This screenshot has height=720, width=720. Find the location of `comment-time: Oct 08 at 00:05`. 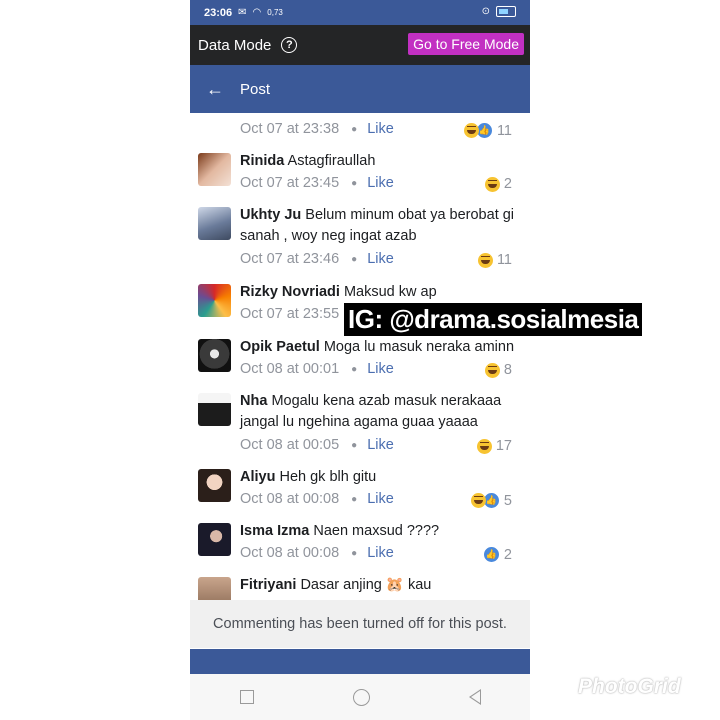

comment-time: Oct 08 at 00:05 is located at coordinates (290, 445).